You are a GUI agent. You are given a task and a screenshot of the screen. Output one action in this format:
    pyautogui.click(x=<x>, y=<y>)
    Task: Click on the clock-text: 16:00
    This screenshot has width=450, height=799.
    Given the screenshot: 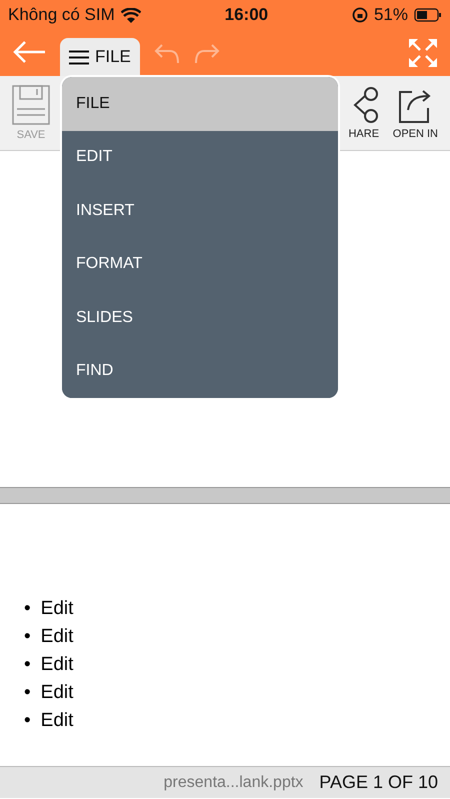 What is the action you would take?
    pyautogui.click(x=246, y=15)
    